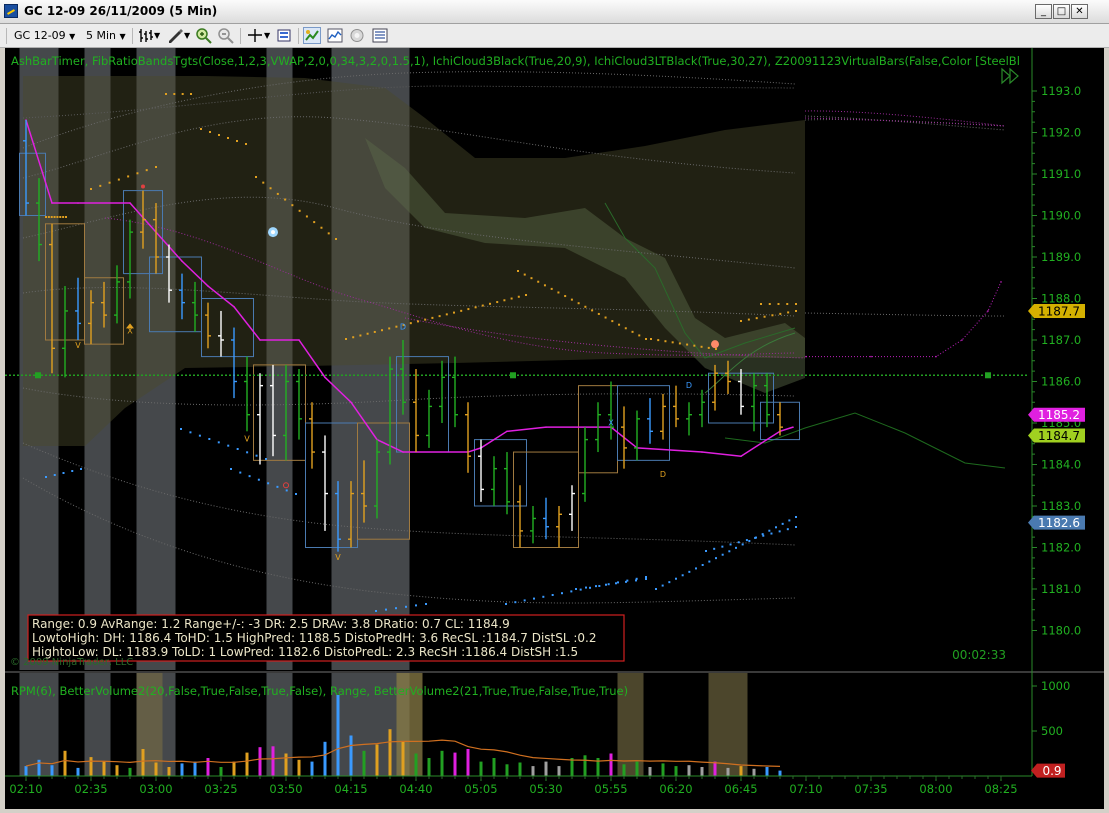 The width and height of the screenshot is (1109, 813). I want to click on time-axis-label: 05:55, so click(610, 789).